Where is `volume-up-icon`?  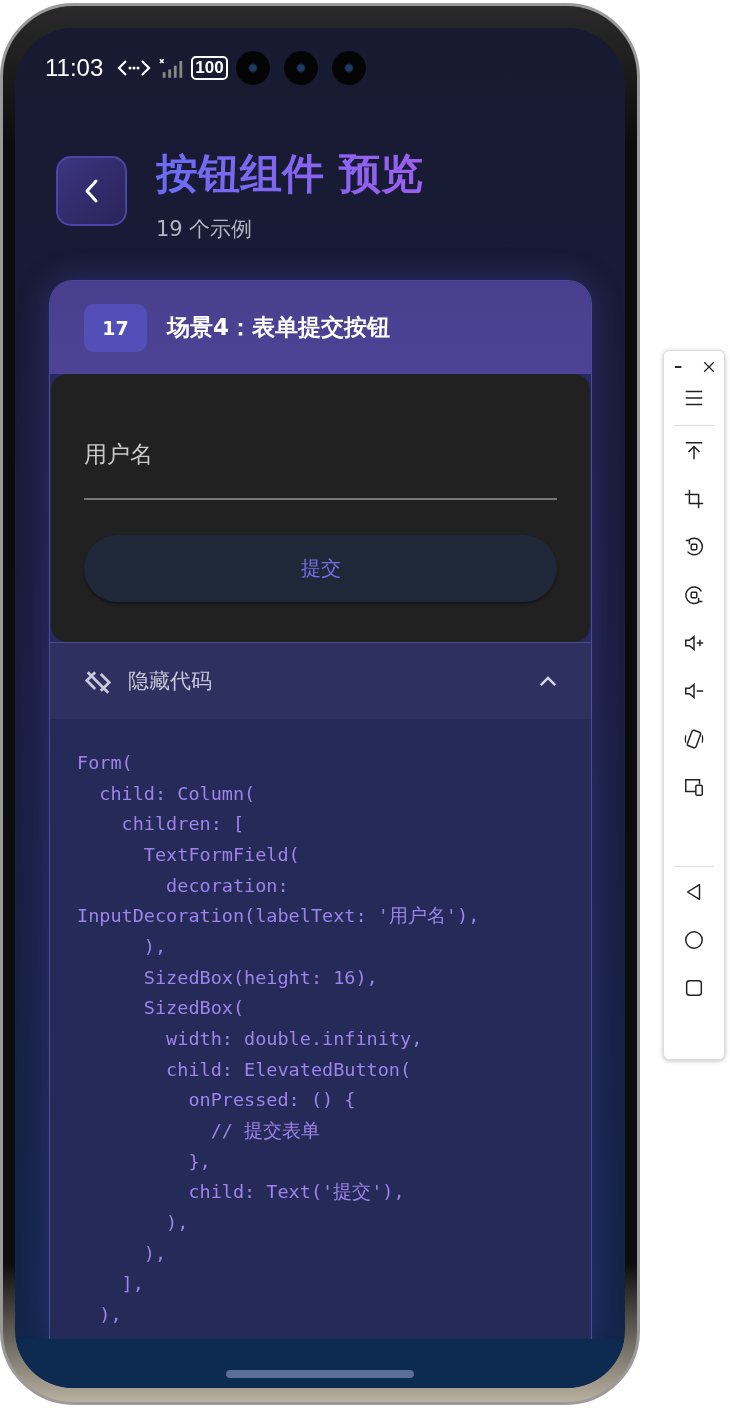 volume-up-icon is located at coordinates (694, 643).